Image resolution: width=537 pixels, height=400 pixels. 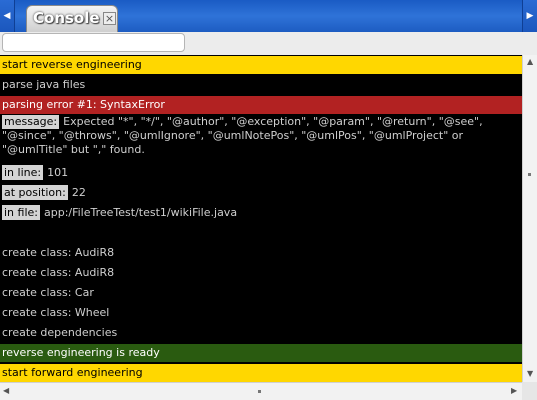 What do you see at coordinates (35, 192) in the screenshot?
I see `position-tag: at position:` at bounding box center [35, 192].